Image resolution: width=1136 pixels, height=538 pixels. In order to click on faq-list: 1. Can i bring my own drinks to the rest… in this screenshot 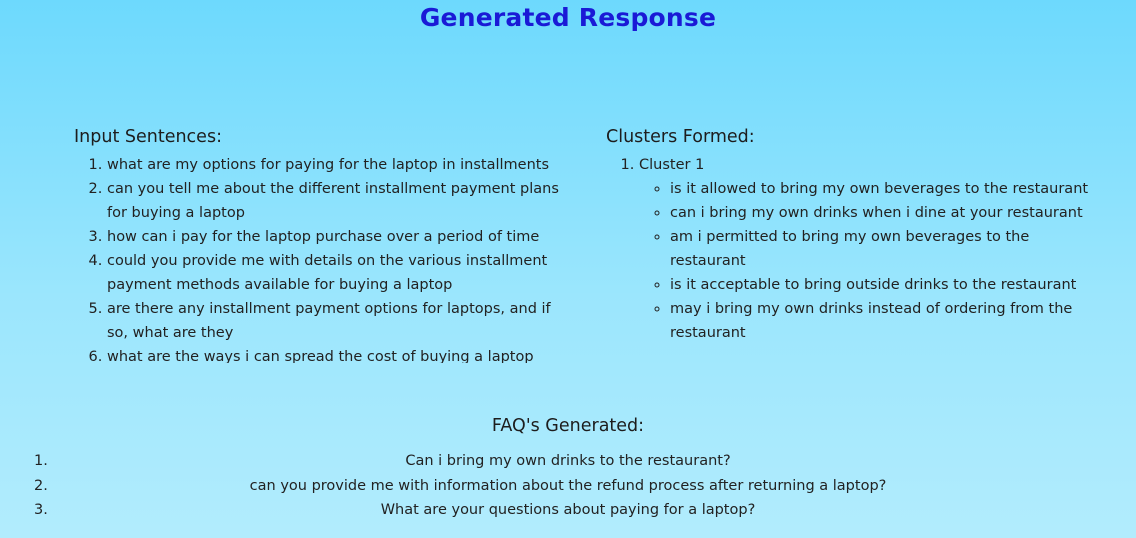, I will do `click(568, 486)`.